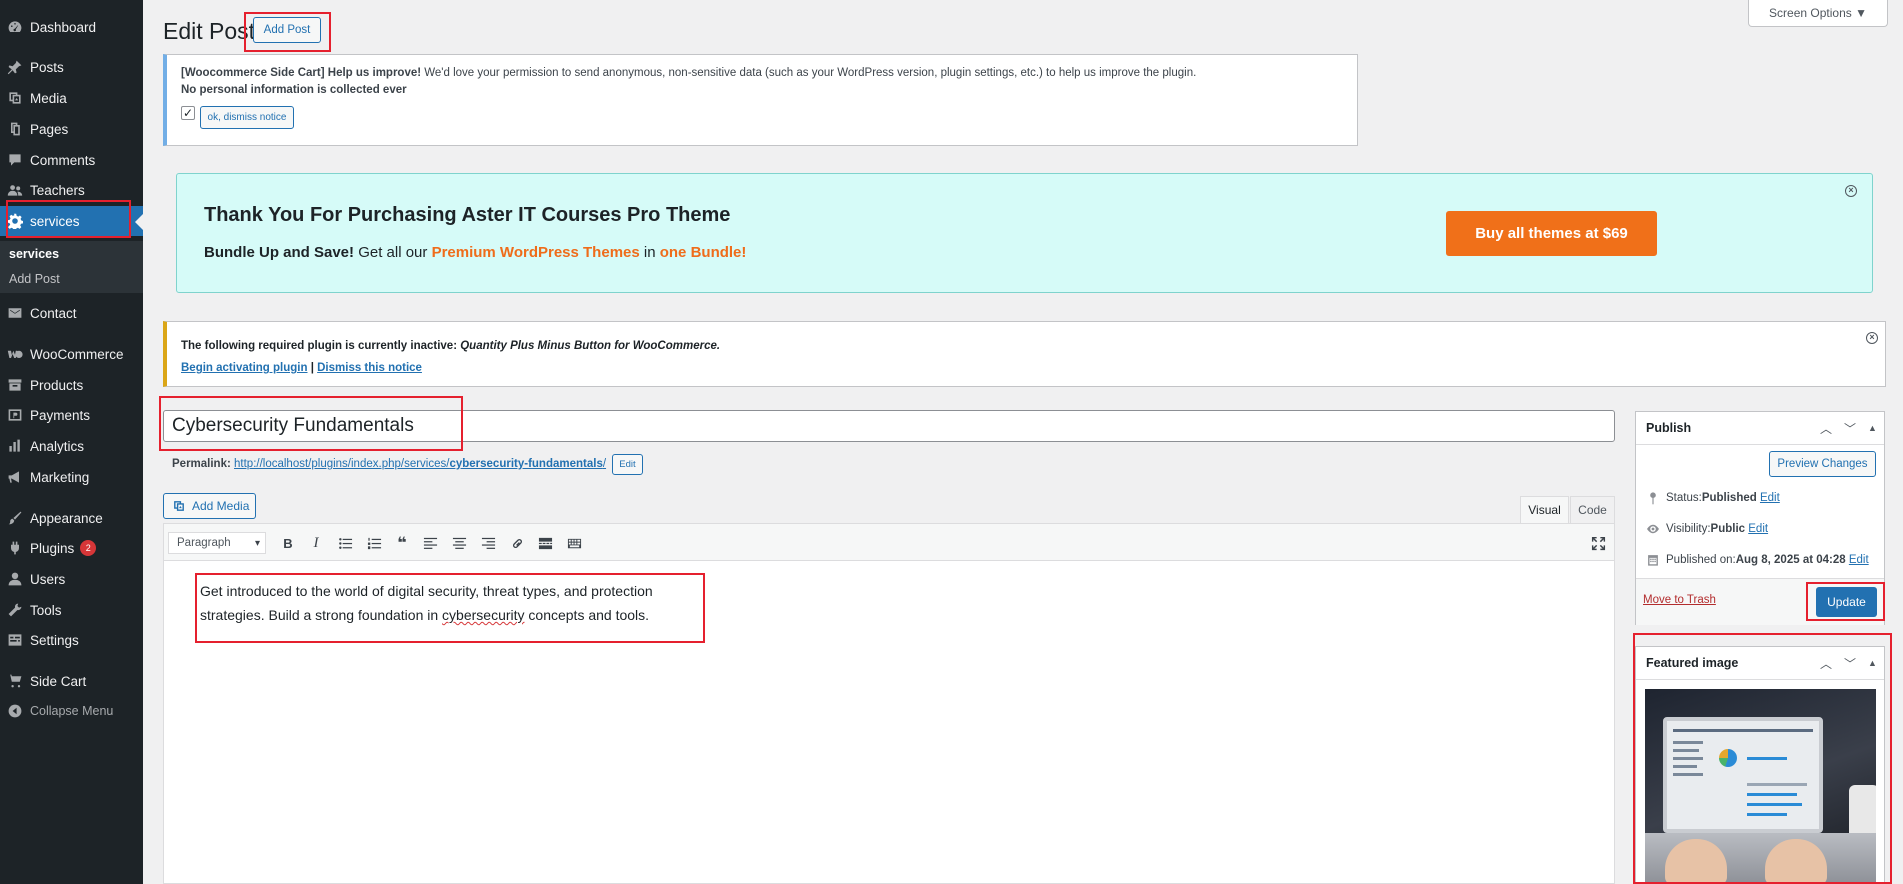 The width and height of the screenshot is (1903, 884). Describe the element at coordinates (402, 543) in the screenshot. I see `blockquote-icon: ❝` at that location.